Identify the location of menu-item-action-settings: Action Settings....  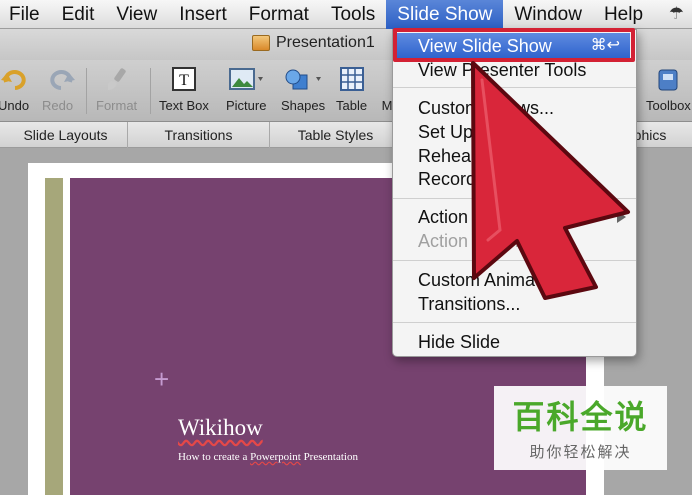
(486, 241).